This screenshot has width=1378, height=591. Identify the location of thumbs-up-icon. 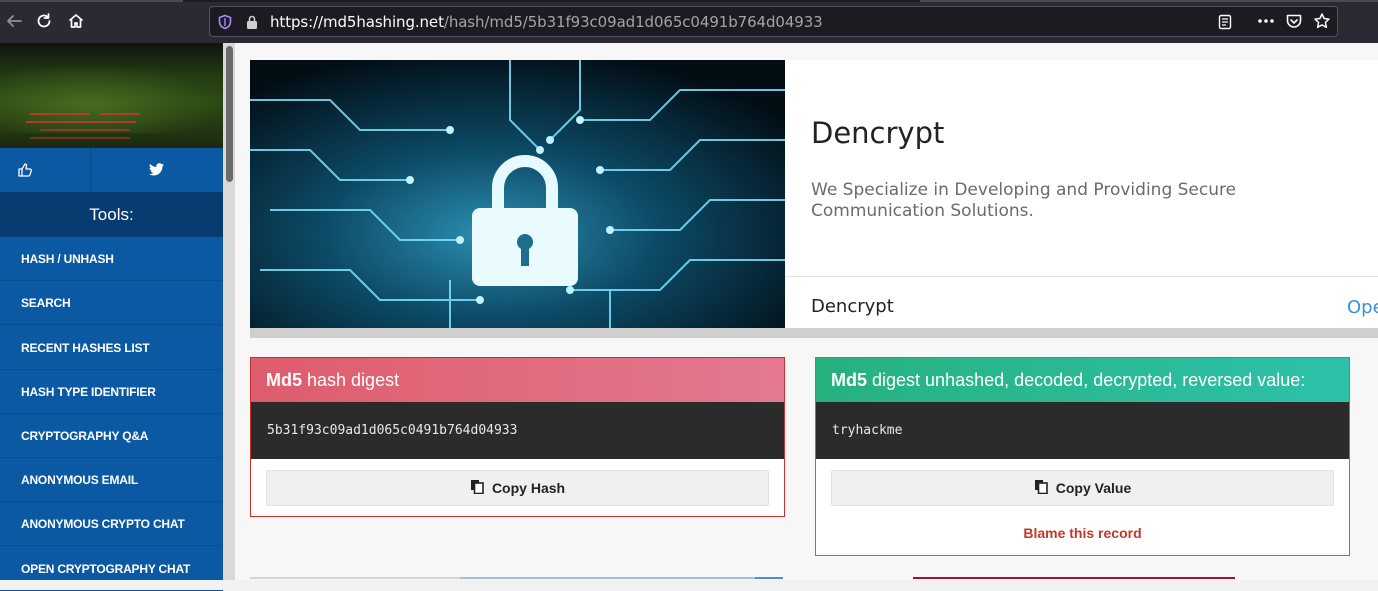
(25, 172).